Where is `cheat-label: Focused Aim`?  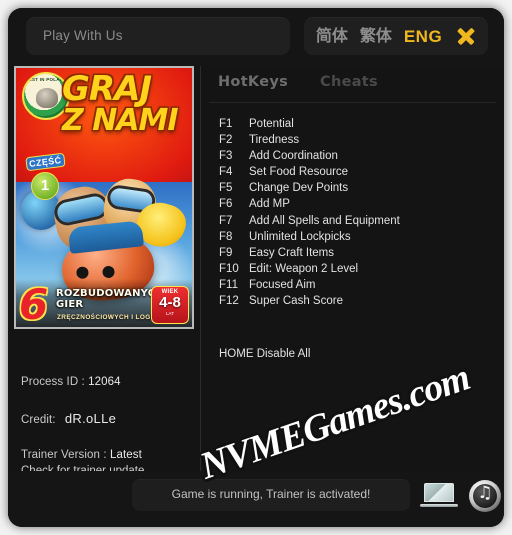 cheat-label: Focused Aim is located at coordinates (282, 284).